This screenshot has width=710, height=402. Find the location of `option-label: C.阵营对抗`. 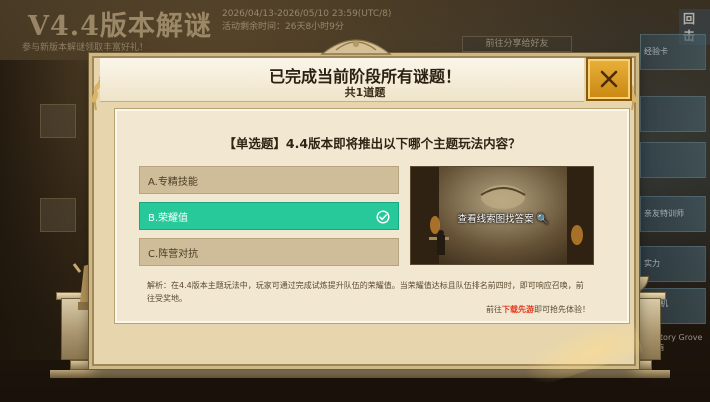

option-label: C.阵营对抗 is located at coordinates (173, 254).